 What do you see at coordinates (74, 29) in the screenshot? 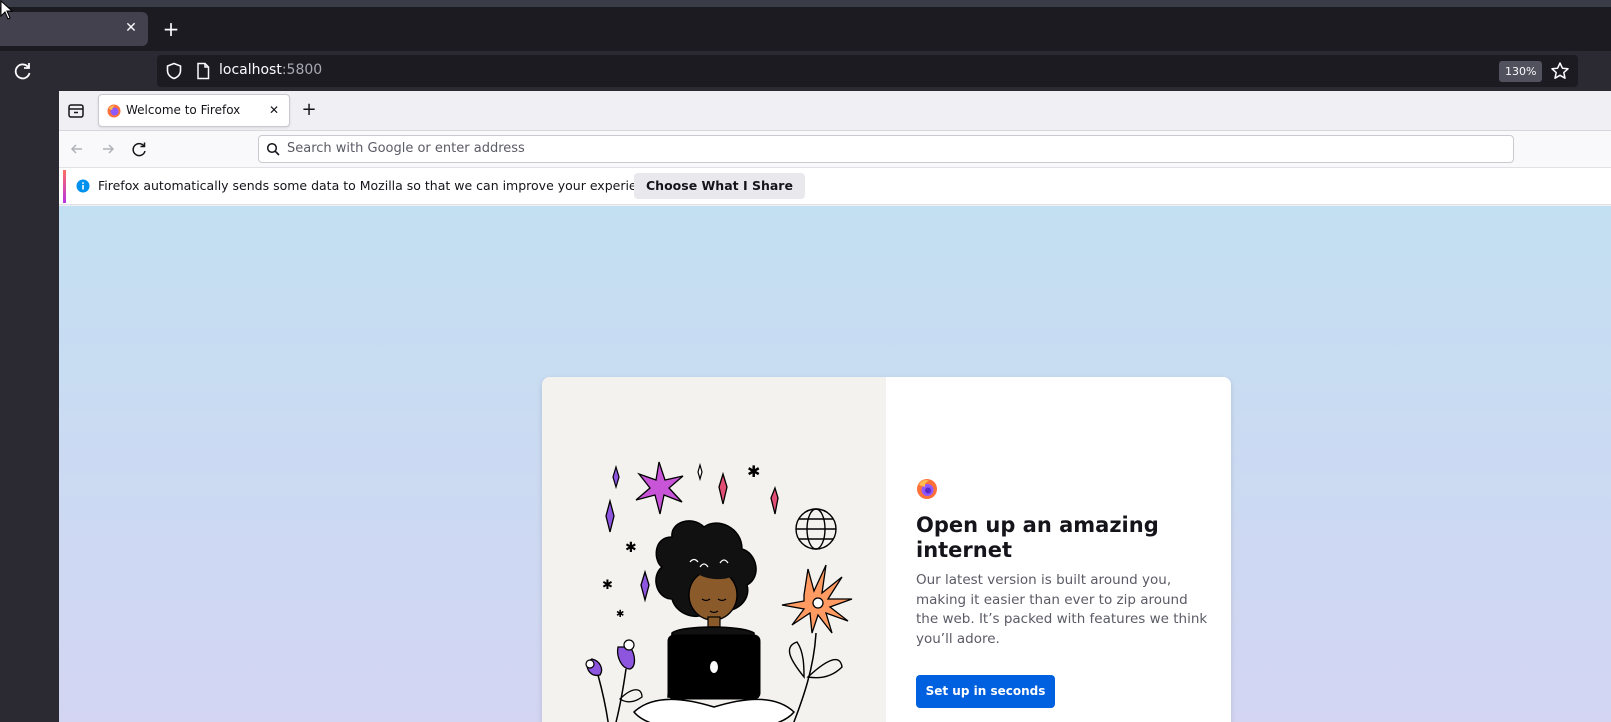
I see `outer-tab: ✕` at bounding box center [74, 29].